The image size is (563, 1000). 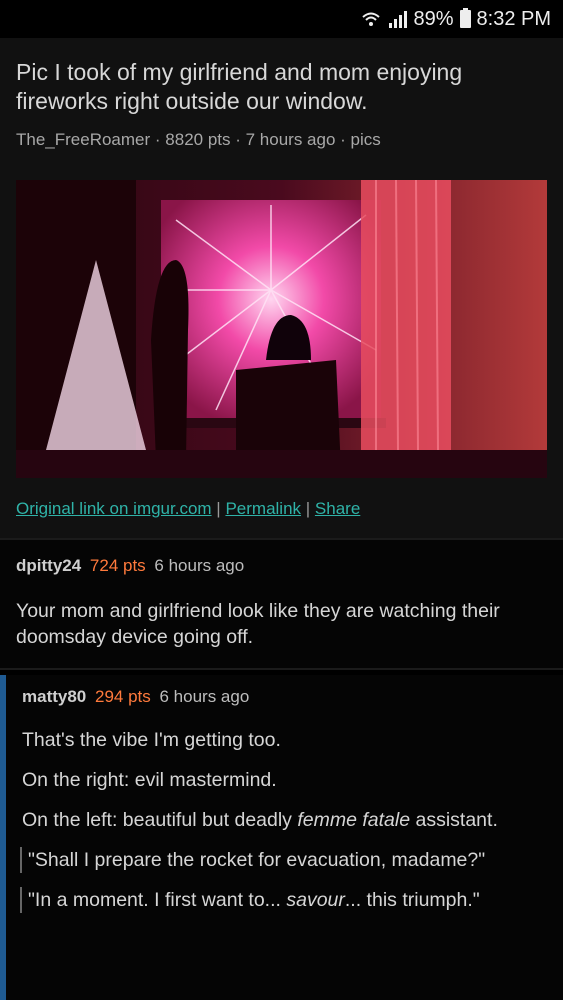 I want to click on reply-time: 6 hours ago, so click(x=204, y=696).